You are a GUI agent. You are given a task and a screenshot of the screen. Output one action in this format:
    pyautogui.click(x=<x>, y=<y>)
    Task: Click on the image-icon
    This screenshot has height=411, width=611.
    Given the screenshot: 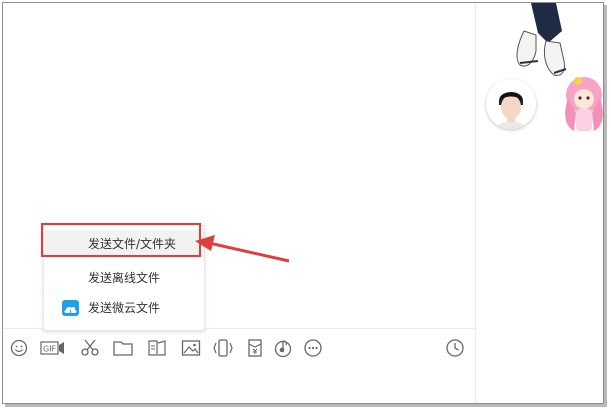 What is the action you would take?
    pyautogui.click(x=191, y=348)
    